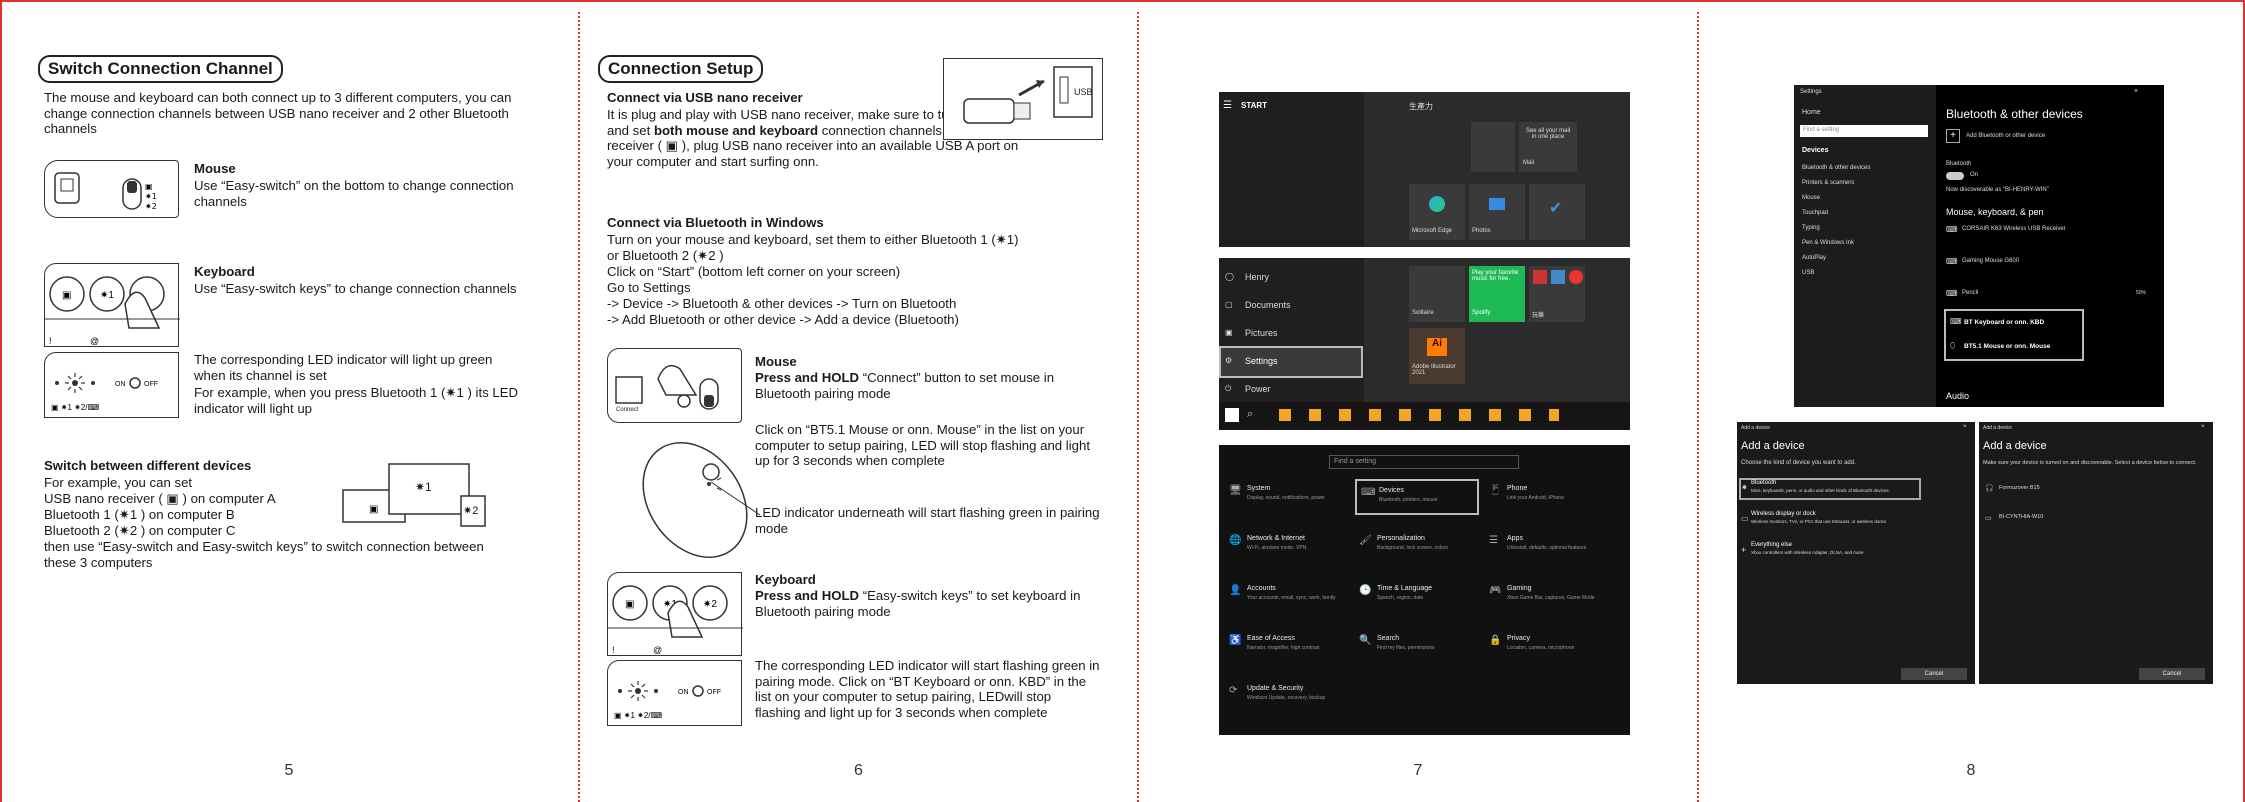 The width and height of the screenshot is (2245, 802). What do you see at coordinates (1229, 332) in the screenshot?
I see `pictures-icon: ▣` at bounding box center [1229, 332].